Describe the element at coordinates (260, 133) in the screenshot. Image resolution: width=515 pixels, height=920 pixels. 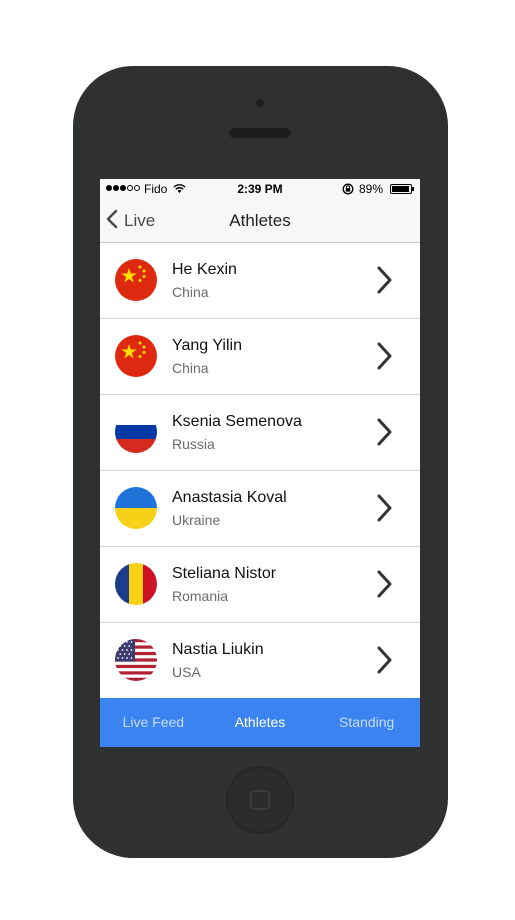
I see `earpiece-speaker` at that location.